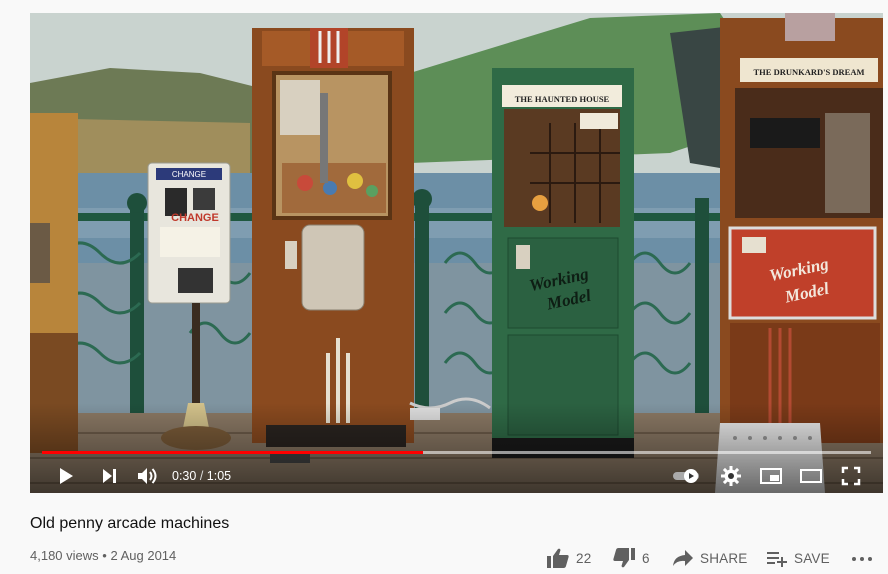 This screenshot has height=574, width=888. I want to click on play-button, so click(65, 476).